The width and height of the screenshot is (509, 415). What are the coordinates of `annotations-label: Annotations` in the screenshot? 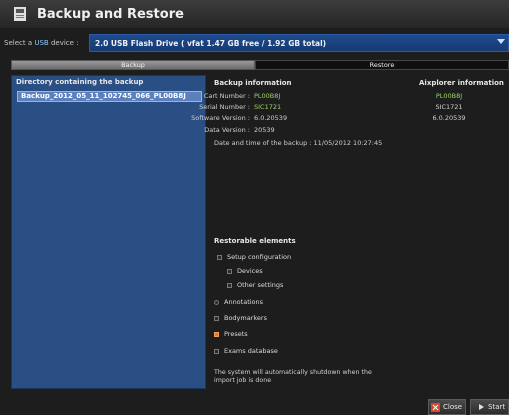 It's located at (244, 302).